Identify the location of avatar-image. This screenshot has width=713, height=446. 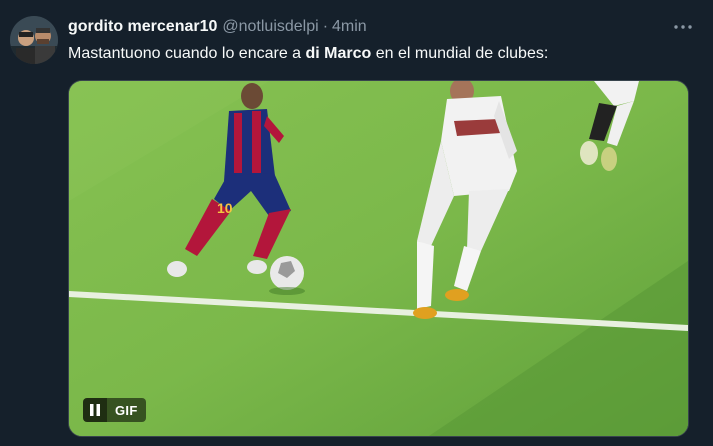
(34, 40).